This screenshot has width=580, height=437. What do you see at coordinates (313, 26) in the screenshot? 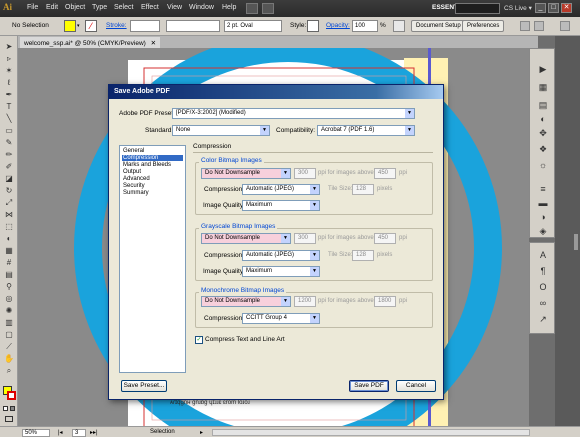
I see `style-swatch` at bounding box center [313, 26].